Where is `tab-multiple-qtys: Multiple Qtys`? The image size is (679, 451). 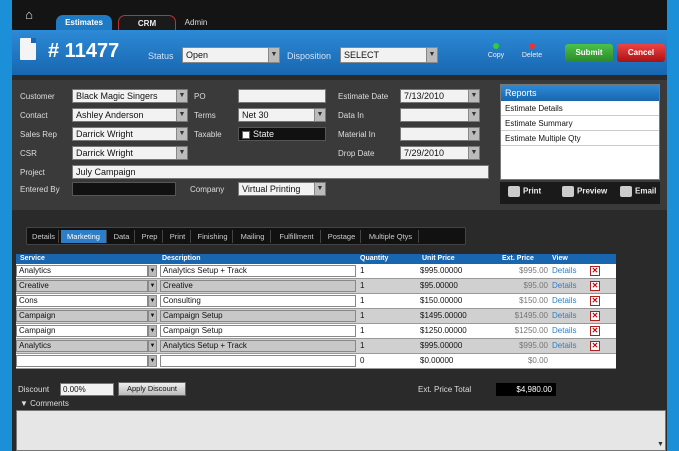
tab-multiple-qtys: Multiple Qtys is located at coordinates (391, 236).